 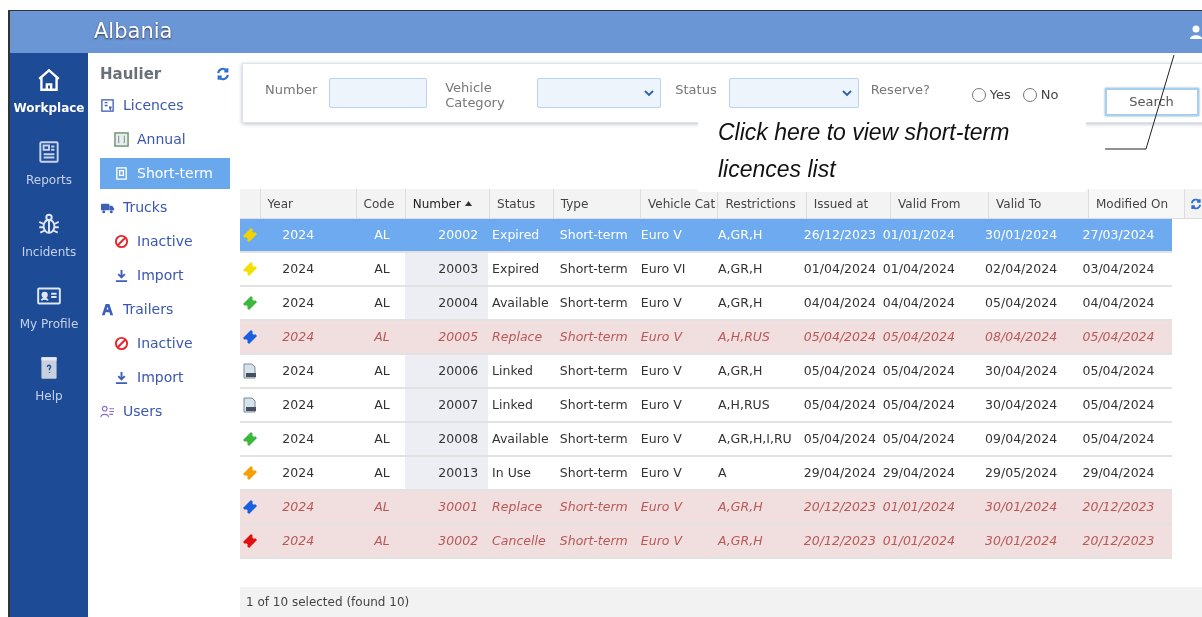 What do you see at coordinates (839, 302) in the screenshot?
I see `table-cell-text: 04/04/2024` at bounding box center [839, 302].